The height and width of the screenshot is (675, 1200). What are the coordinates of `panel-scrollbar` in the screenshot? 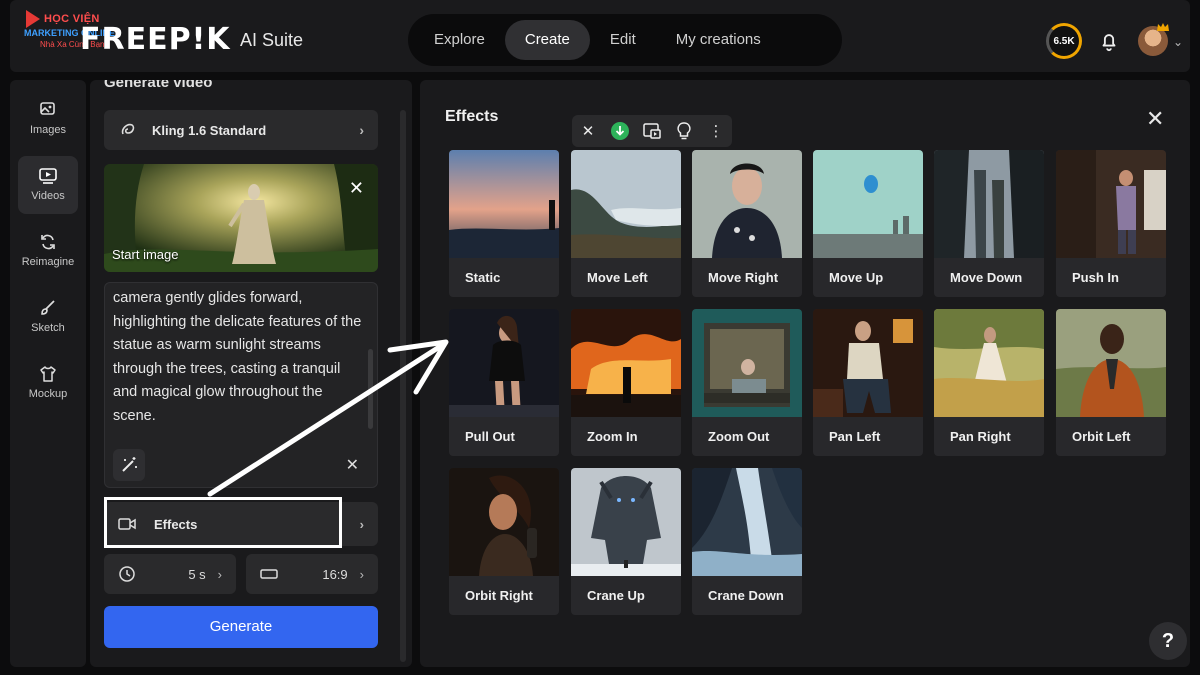 It's located at (403, 386).